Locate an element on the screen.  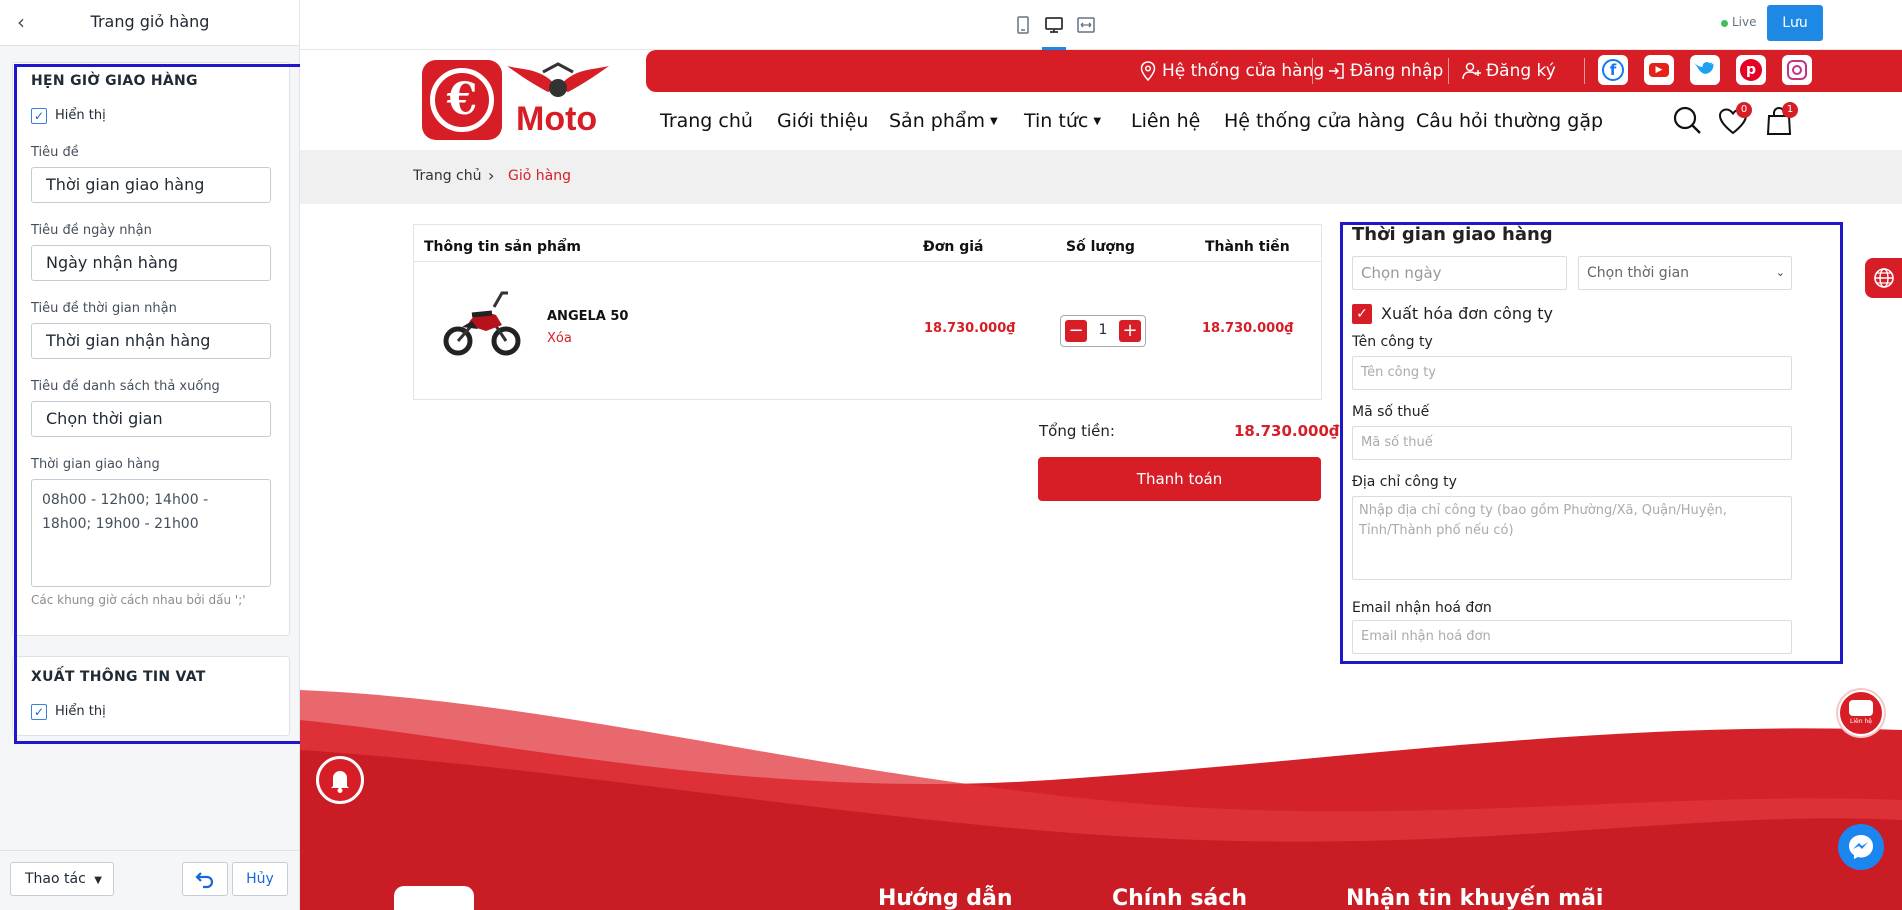
live-status-label: Live is located at coordinates (1744, 22).